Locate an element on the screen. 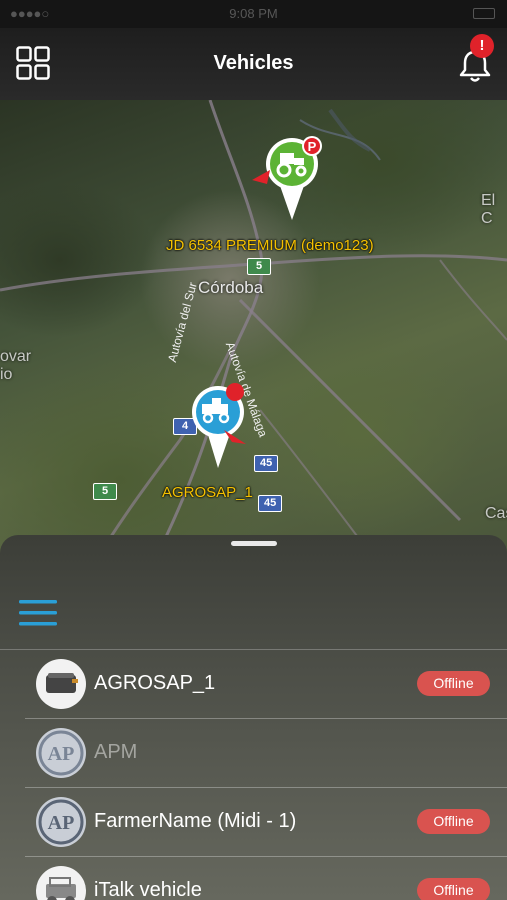 This screenshot has width=507, height=900. parked-badge: P is located at coordinates (312, 146).